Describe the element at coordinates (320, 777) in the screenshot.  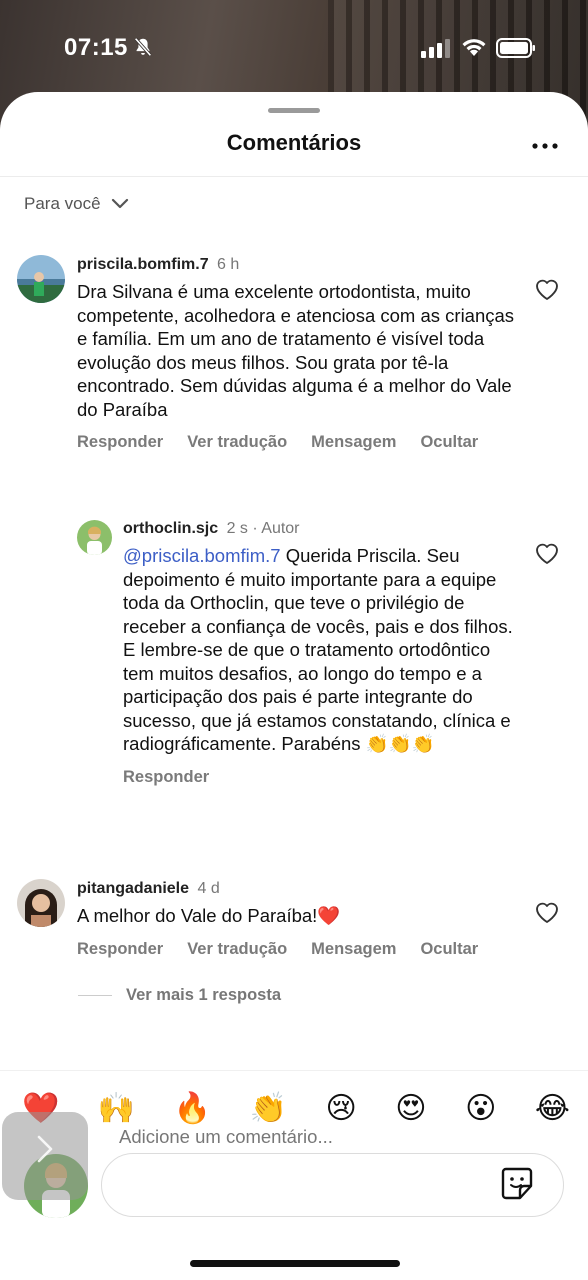
I see `comment-actions: Responder` at that location.